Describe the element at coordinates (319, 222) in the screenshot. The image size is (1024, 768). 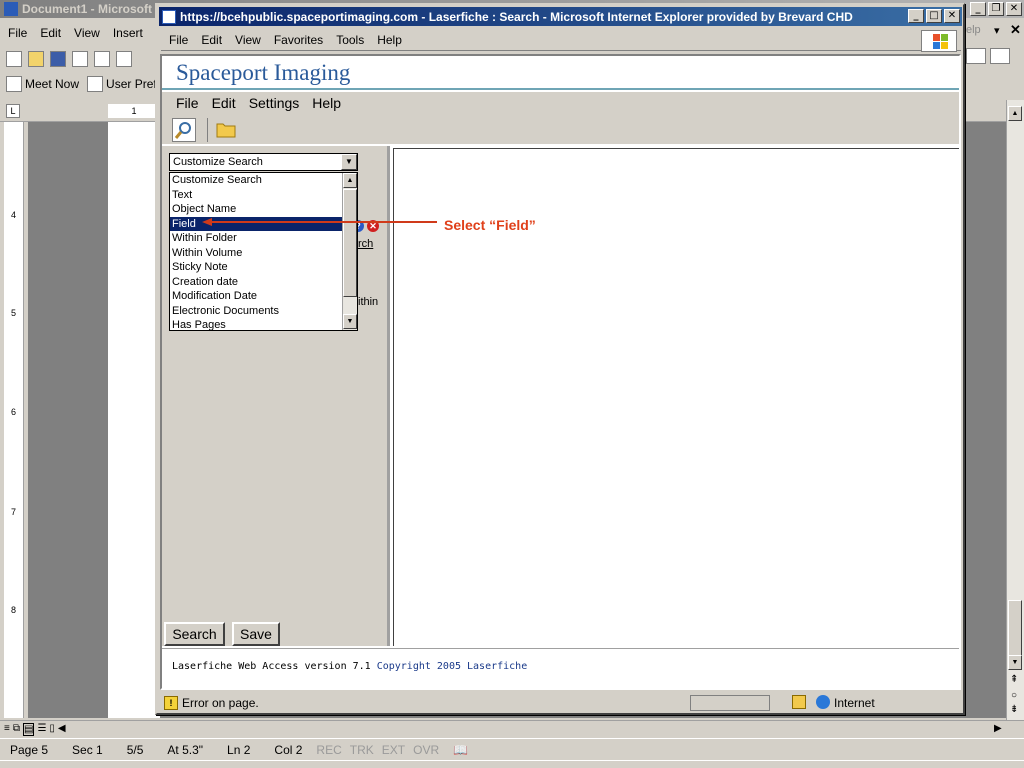
I see `annotation-overlay` at that location.